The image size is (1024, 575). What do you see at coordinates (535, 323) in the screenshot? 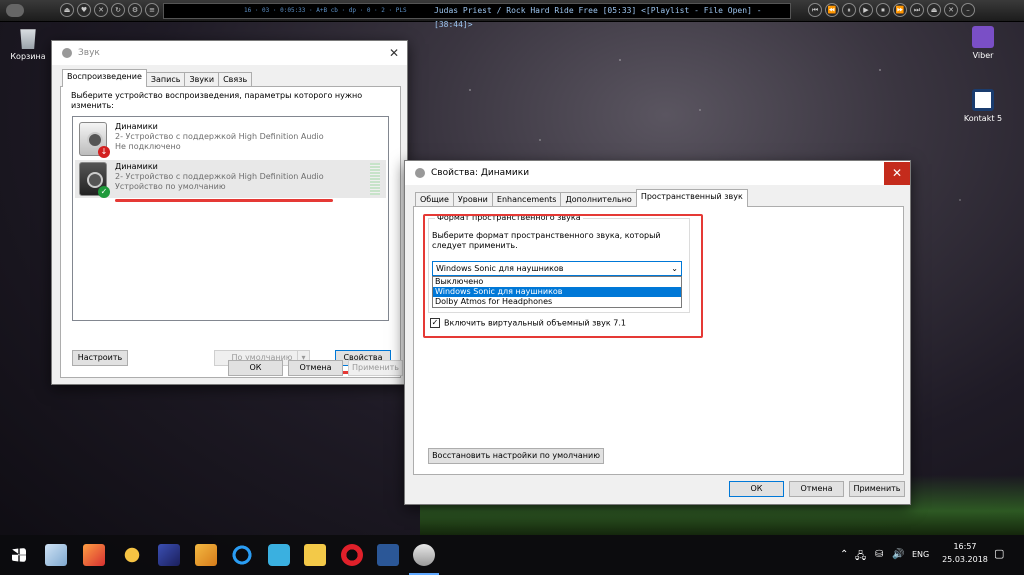
I see `virtual-surround-label: Включить виртуальный объемный звук 7.1` at bounding box center [535, 323].